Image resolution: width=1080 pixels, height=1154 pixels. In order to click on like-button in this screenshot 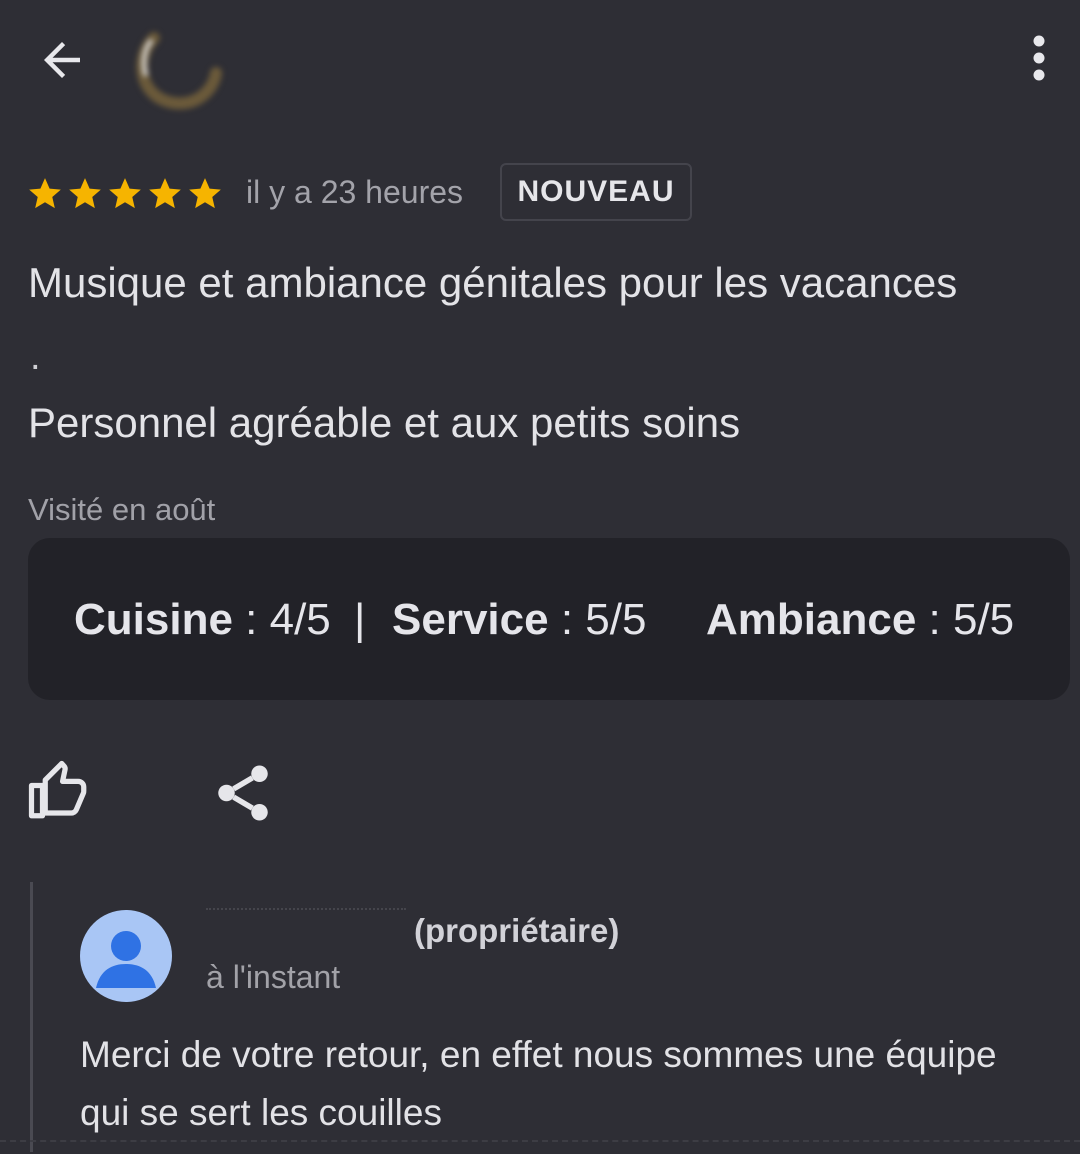, I will do `click(59, 791)`.